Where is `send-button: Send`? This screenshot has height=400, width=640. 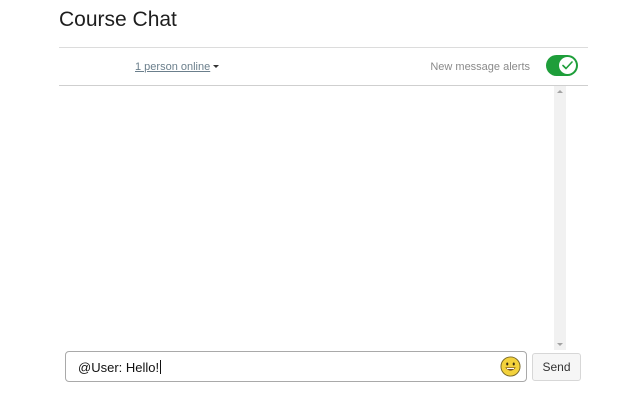
send-button: Send is located at coordinates (556, 367).